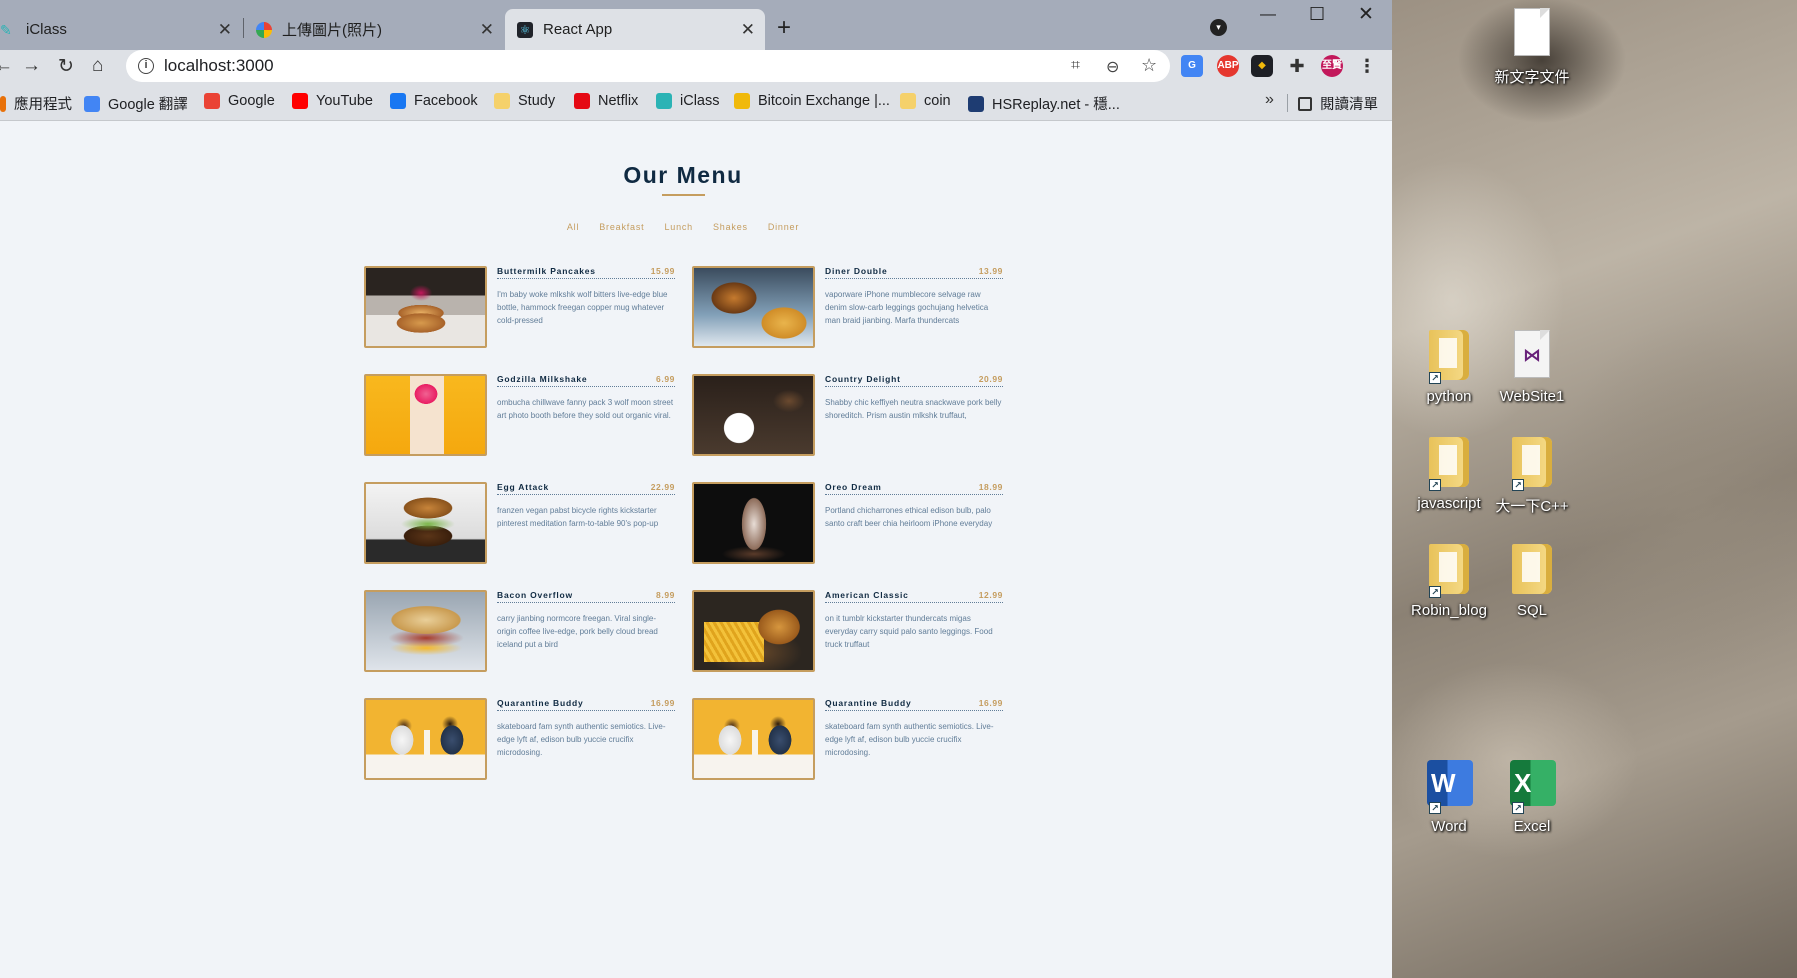 The height and width of the screenshot is (978, 1797). I want to click on desktop-icon-python: ↗ python, so click(1449, 367).